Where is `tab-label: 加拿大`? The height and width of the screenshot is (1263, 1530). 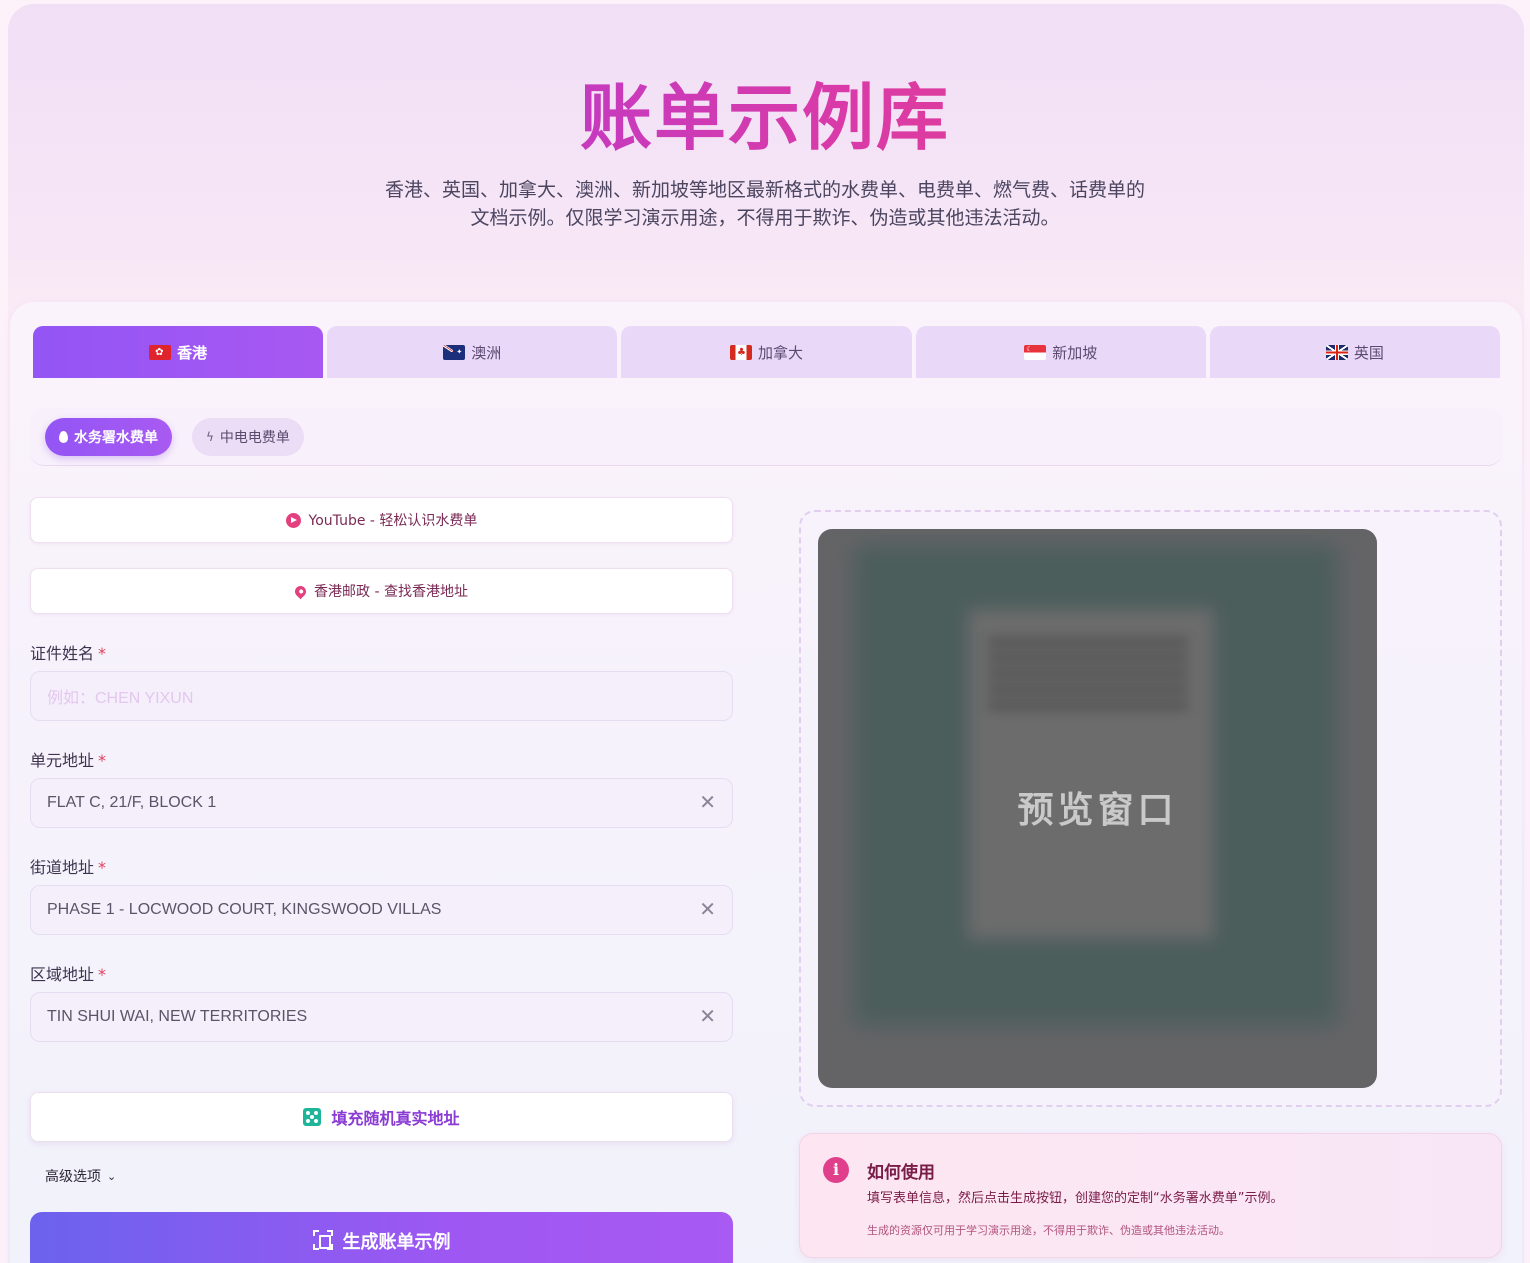 tab-label: 加拿大 is located at coordinates (781, 352).